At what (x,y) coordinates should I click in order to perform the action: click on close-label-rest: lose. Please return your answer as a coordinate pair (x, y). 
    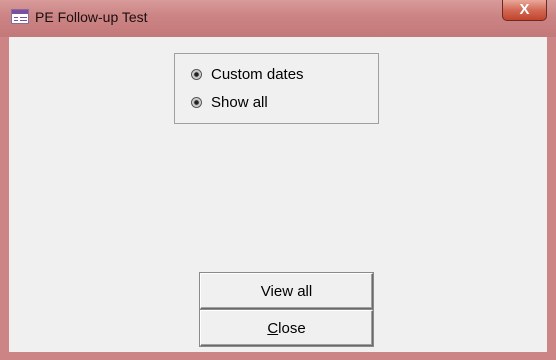
    Looking at the image, I should click on (292, 328).